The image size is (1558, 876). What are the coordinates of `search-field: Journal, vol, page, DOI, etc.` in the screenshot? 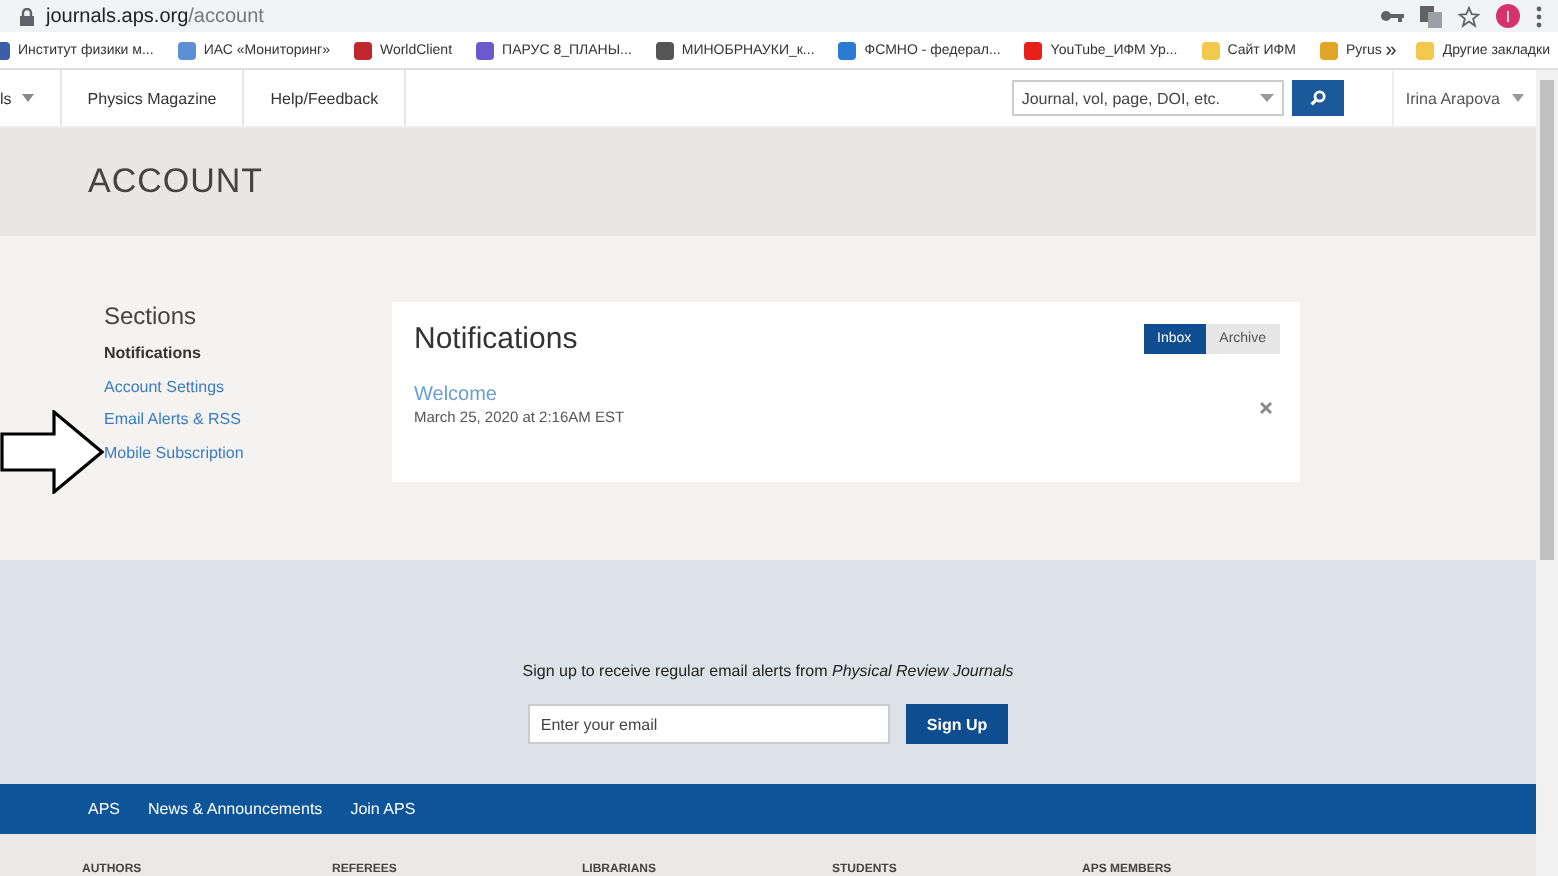 It's located at (1147, 98).